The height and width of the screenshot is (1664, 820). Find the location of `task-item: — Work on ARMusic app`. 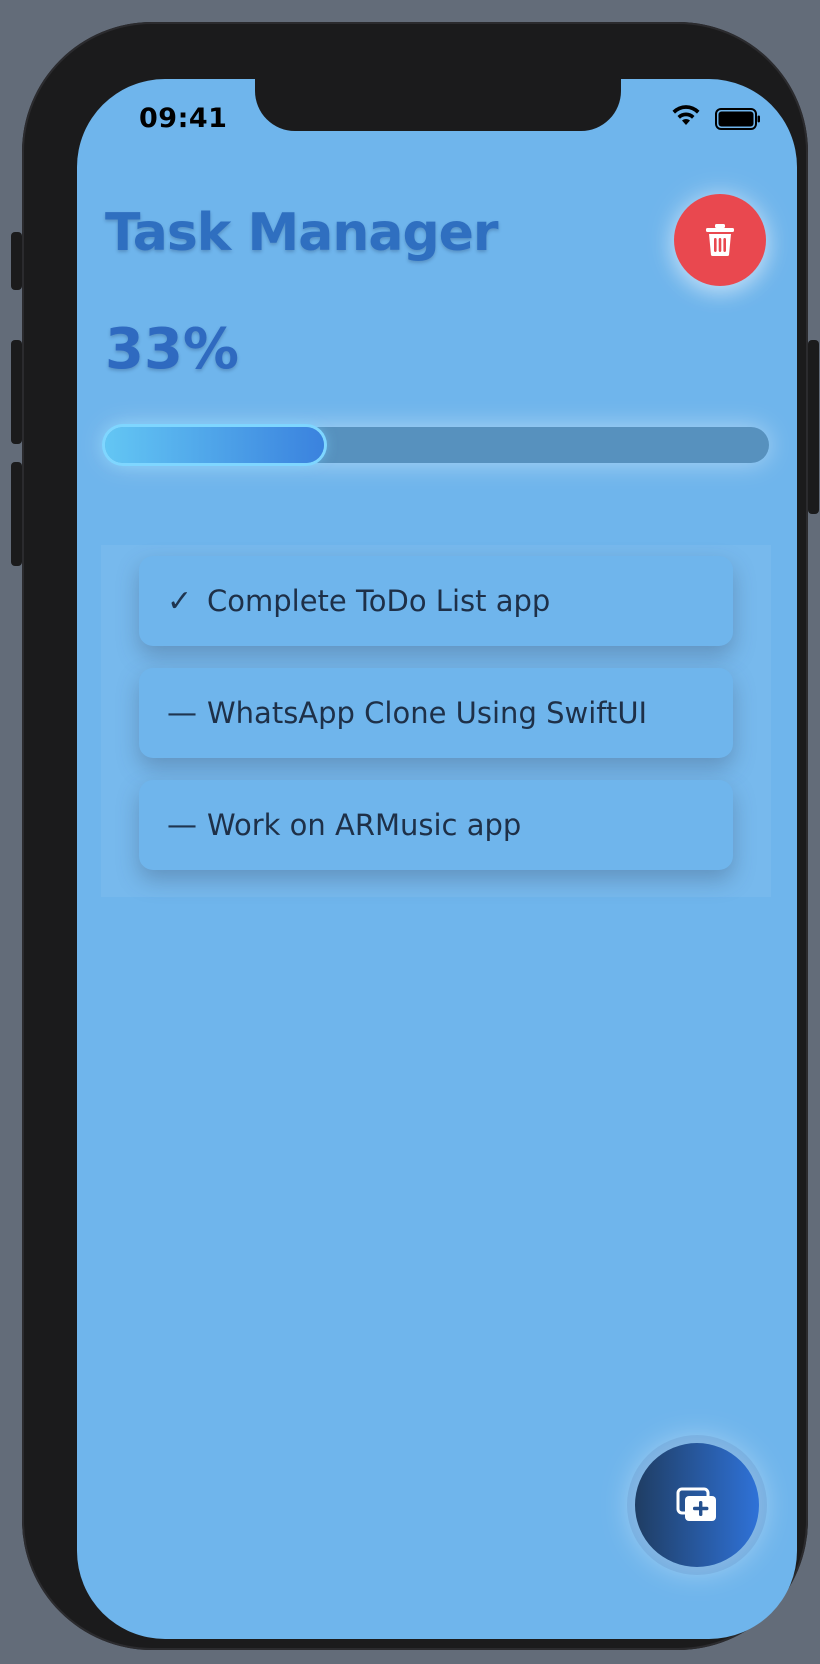

task-item: — Work on ARMusic app is located at coordinates (436, 825).